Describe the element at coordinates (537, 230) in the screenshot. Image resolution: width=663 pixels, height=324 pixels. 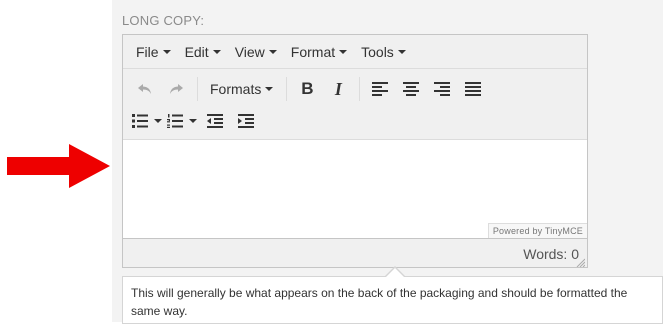
I see `powered-by-link: Powered by TinyMCE` at that location.